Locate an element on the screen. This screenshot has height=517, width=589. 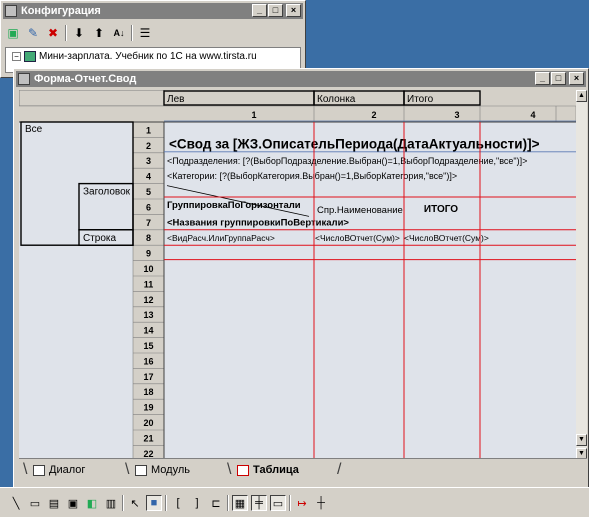
column-number: 4 is located at coordinates (532, 115).